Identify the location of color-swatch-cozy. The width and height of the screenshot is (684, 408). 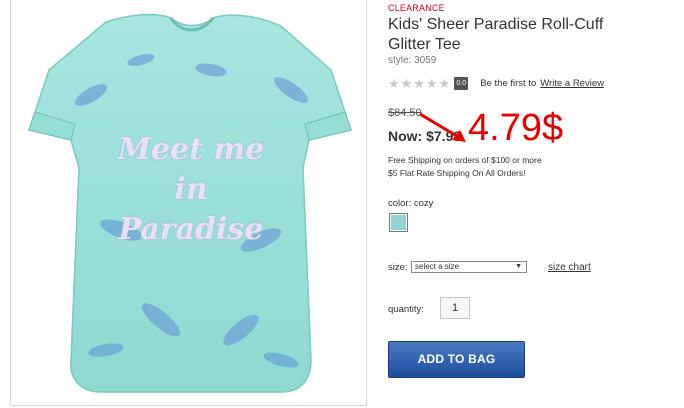
(398, 222).